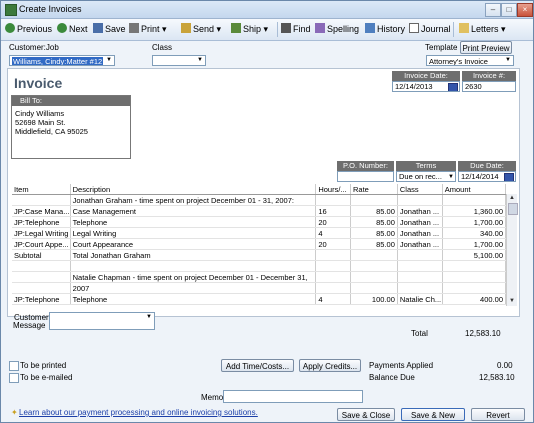 The width and height of the screenshot is (534, 423). I want to click on cell-description, so click(193, 266).